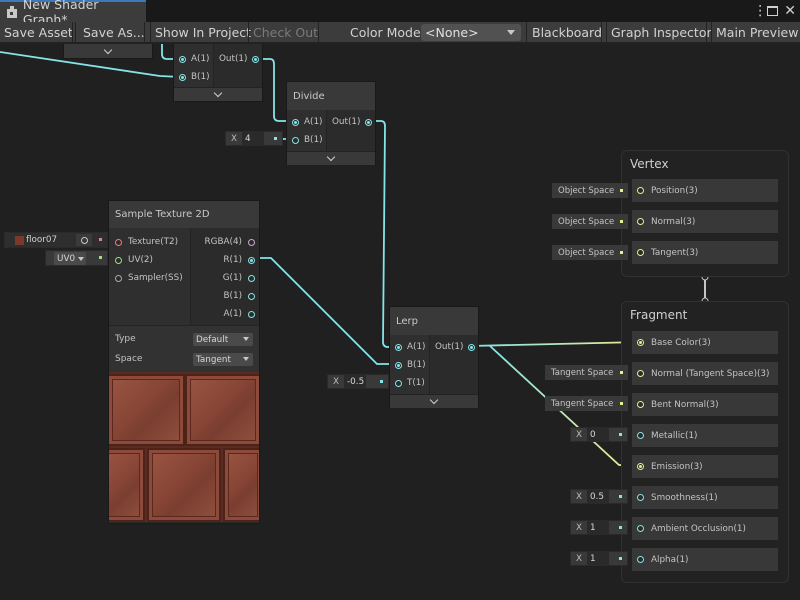 This screenshot has height=600, width=800. I want to click on bent-normal-space-field: Tangent Space, so click(586, 403).